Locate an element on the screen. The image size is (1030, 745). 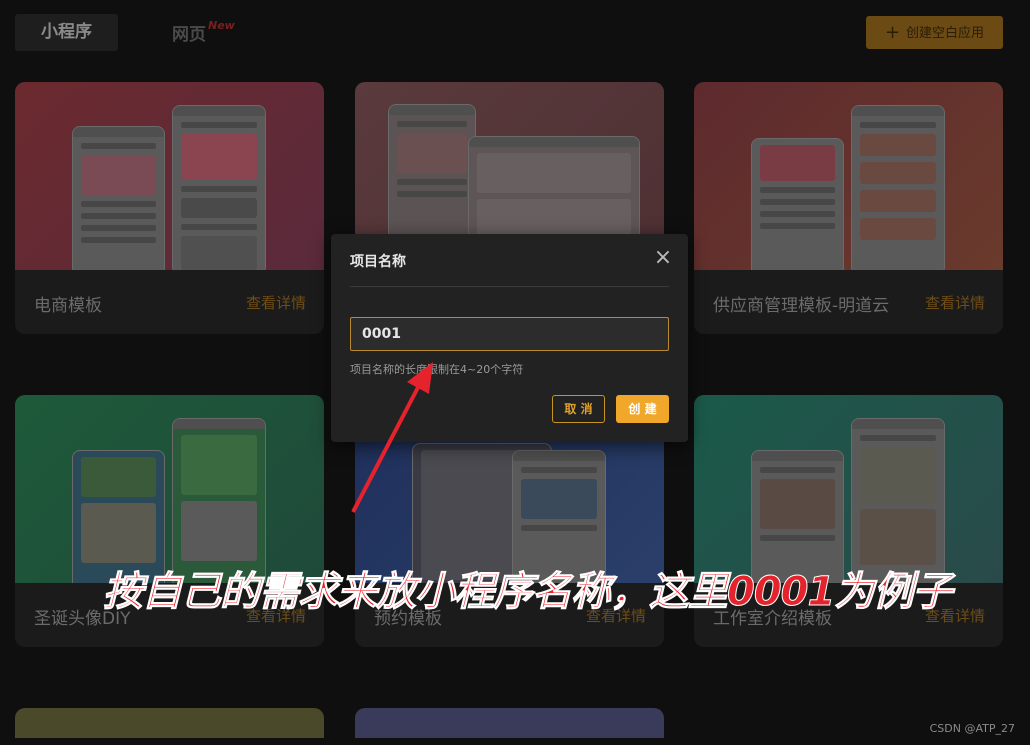
template-card-ecommerce: 电商模板 查看详情 is located at coordinates (169, 208).